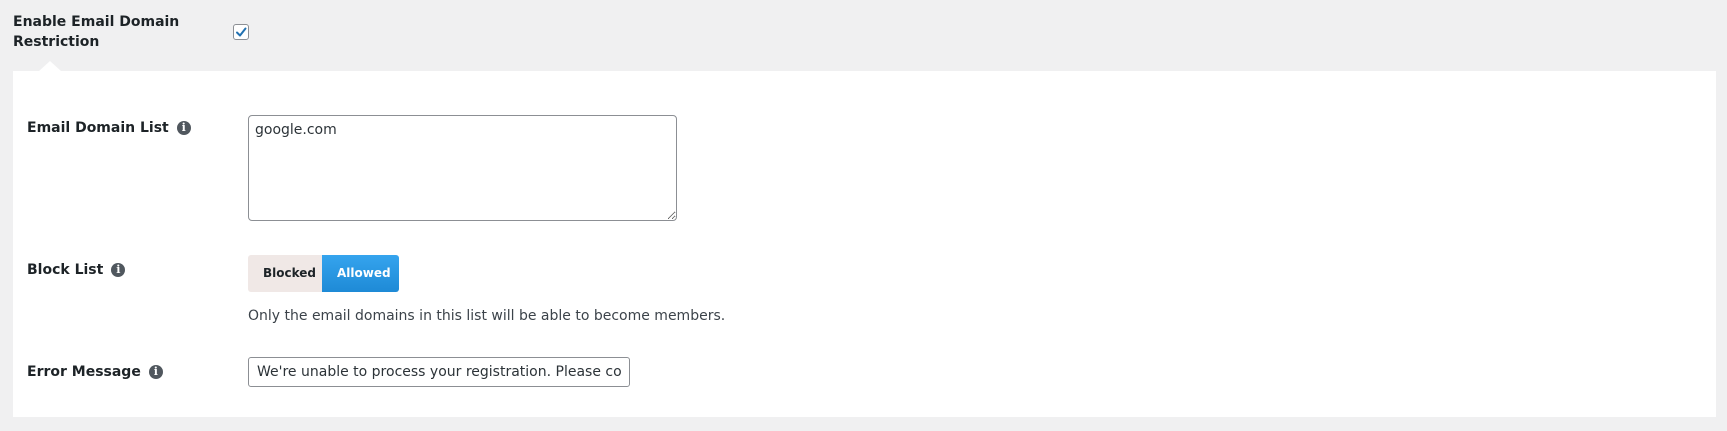  I want to click on email-domain-list-label-row: Email Domain List i, so click(109, 128).